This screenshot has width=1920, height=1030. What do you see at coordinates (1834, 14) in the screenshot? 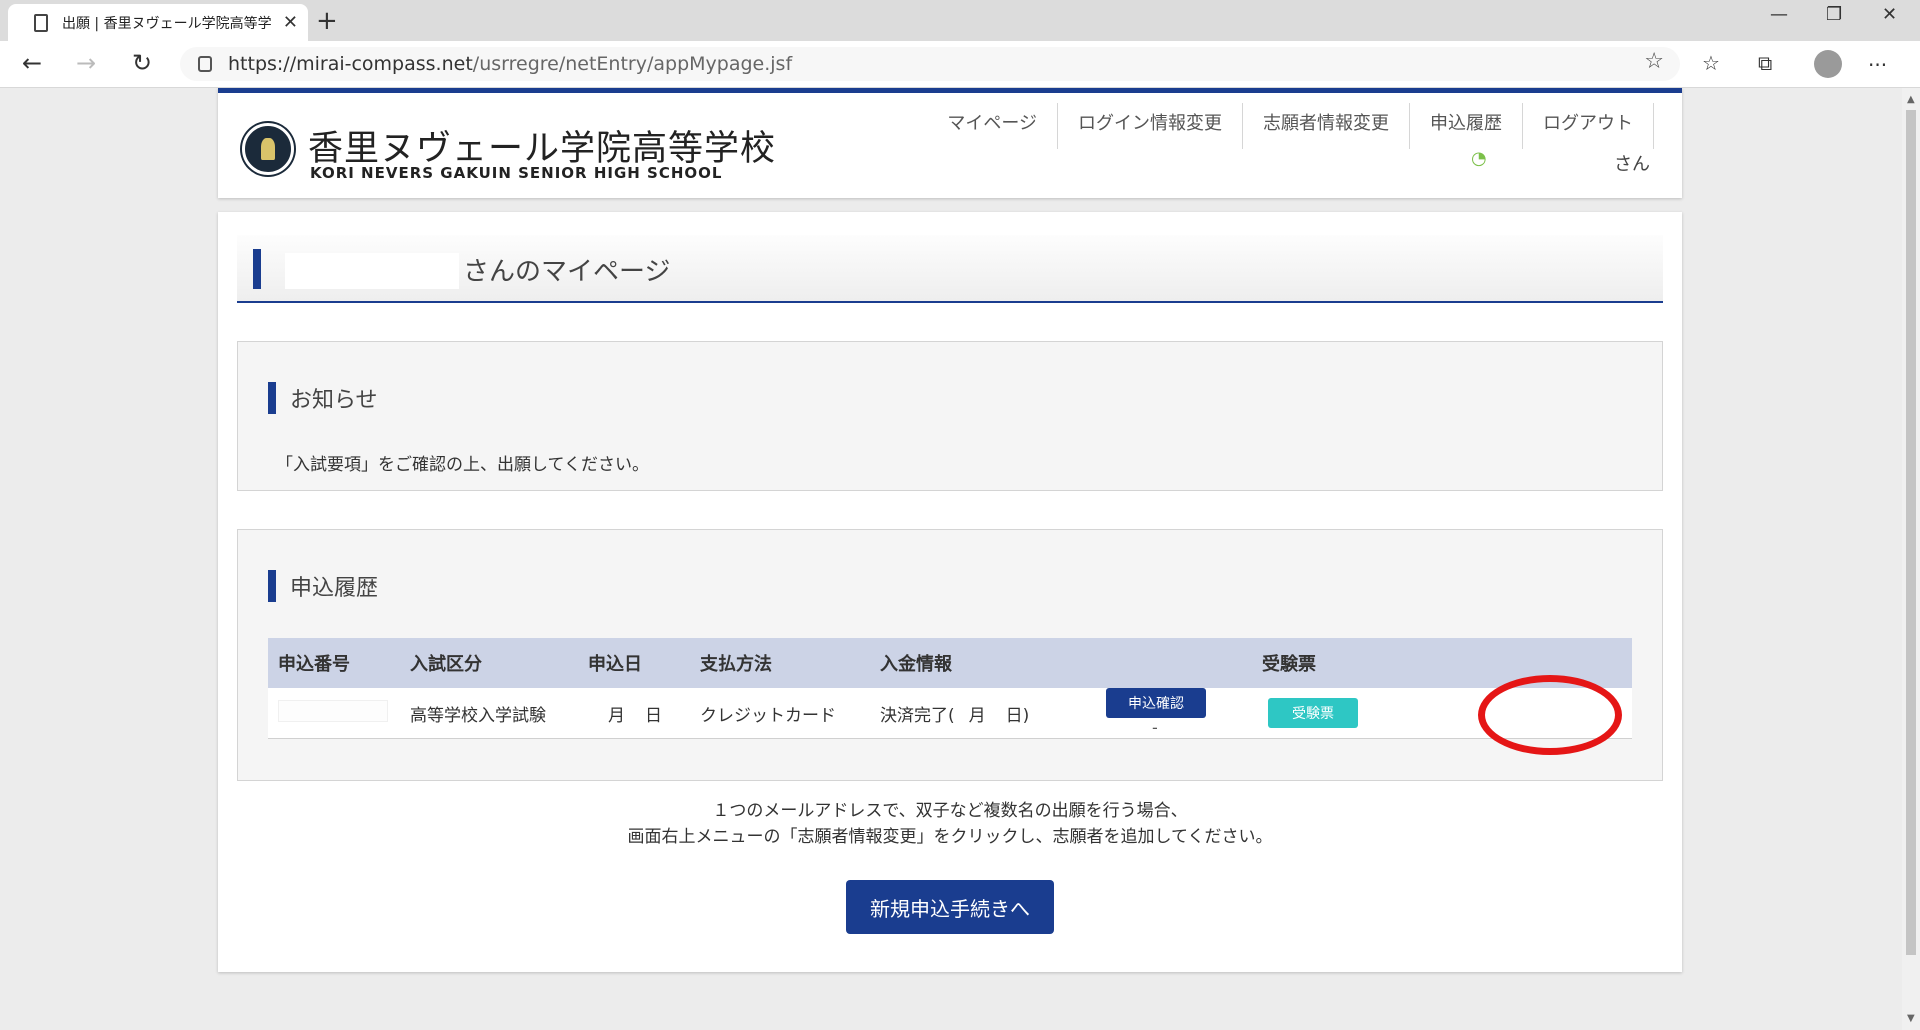
I see `restore-button: ❐` at bounding box center [1834, 14].